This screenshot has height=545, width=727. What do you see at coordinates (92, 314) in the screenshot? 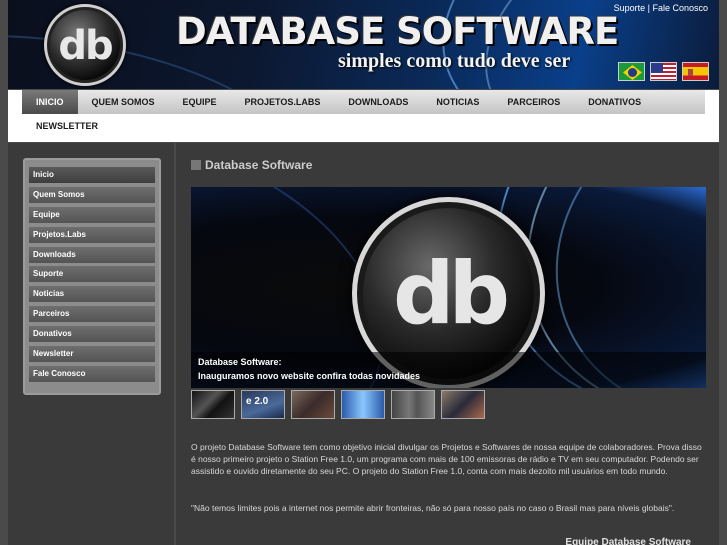
I see `sidebar-item-parceiros: Parceiros` at bounding box center [92, 314].